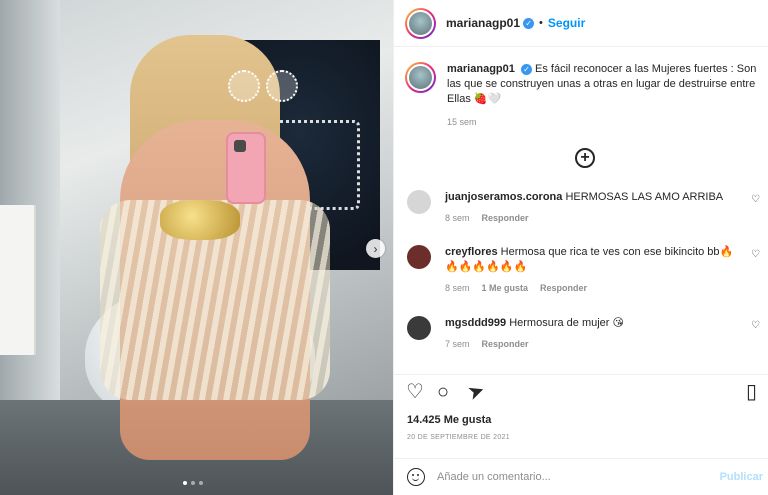 The width and height of the screenshot is (768, 495). Describe the element at coordinates (603, 122) in the screenshot. I see `caption-time: 15 sem` at that location.